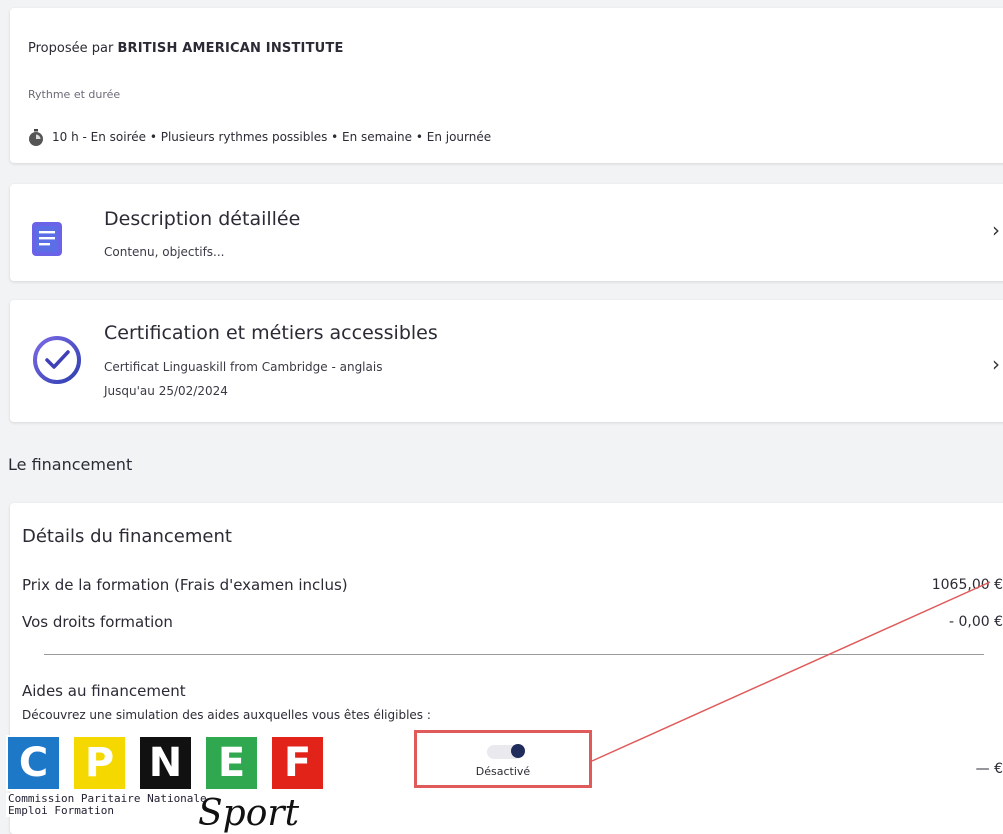 Image resolution: width=1003 pixels, height=834 pixels. I want to click on logo-letter: P, so click(99, 763).